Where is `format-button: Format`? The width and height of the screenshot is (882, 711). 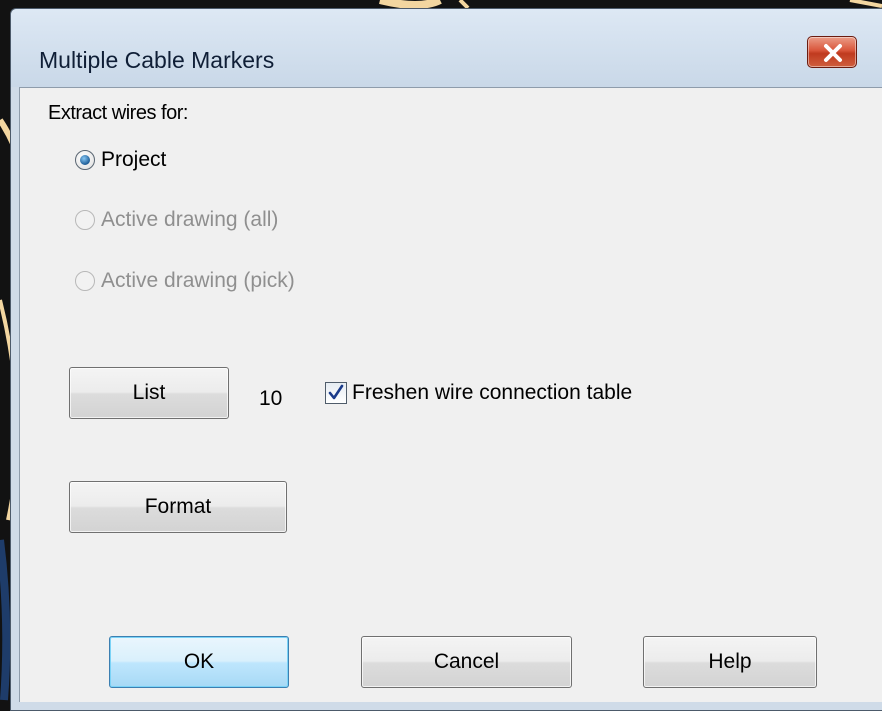
format-button: Format is located at coordinates (178, 507).